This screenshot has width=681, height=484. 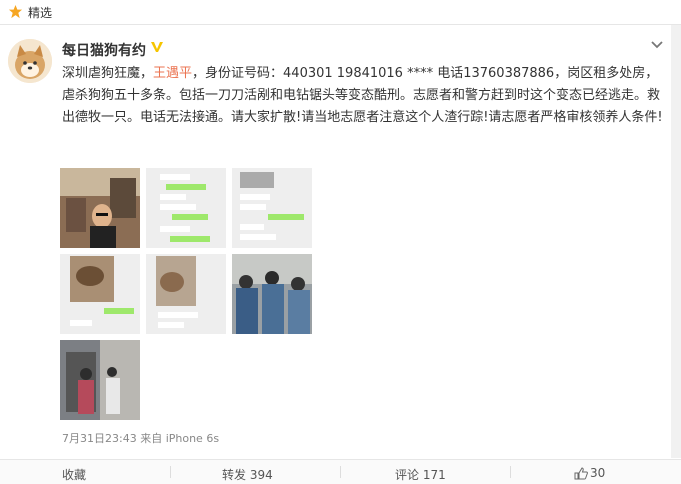 I want to click on scrollbar, so click(x=676, y=241).